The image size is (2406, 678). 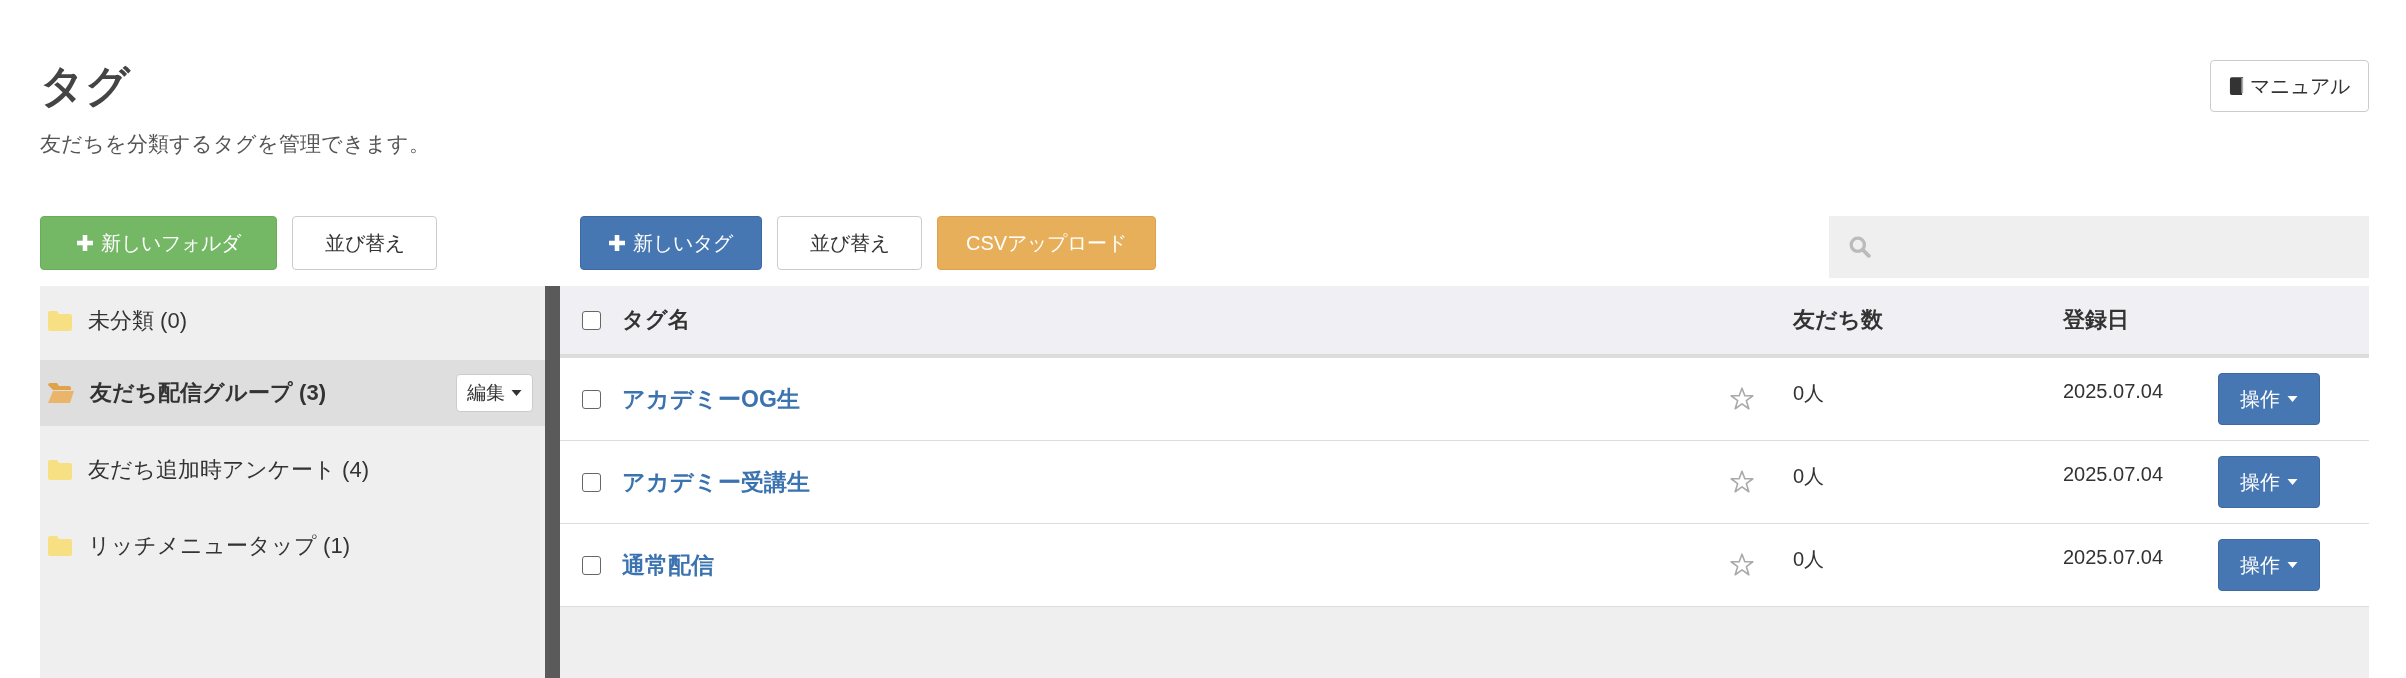 What do you see at coordinates (219, 546) in the screenshot?
I see `folder-name: リッチメニュータップ (1)` at bounding box center [219, 546].